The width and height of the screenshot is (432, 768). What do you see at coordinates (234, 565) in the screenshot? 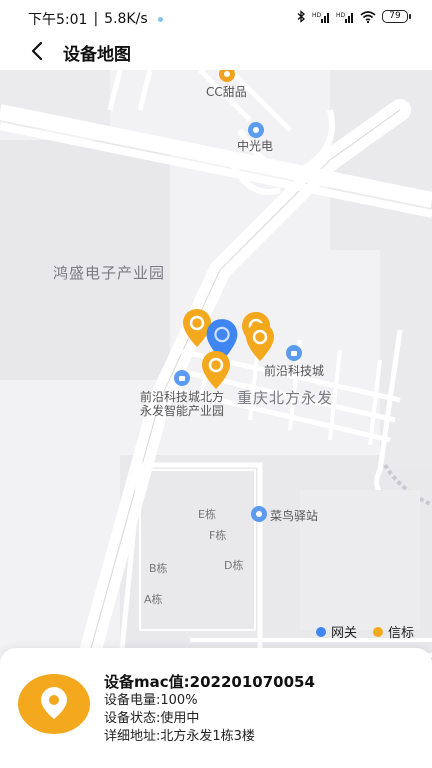
I see `map-label-building-d: D栋` at bounding box center [234, 565].